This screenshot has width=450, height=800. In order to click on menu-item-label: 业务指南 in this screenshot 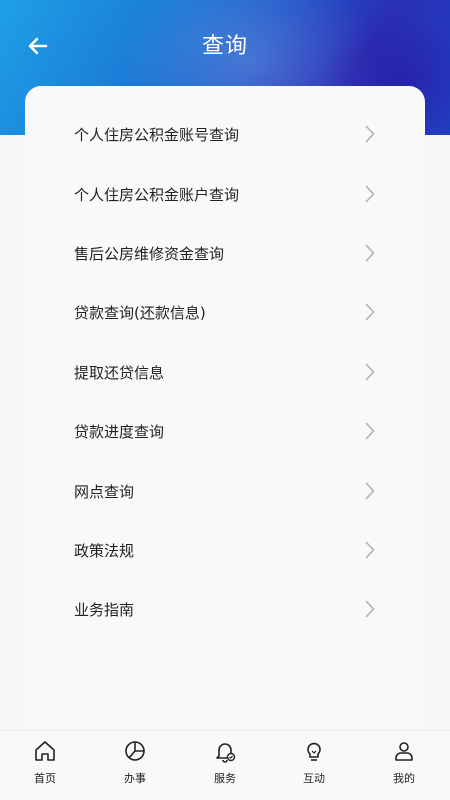, I will do `click(104, 609)`.